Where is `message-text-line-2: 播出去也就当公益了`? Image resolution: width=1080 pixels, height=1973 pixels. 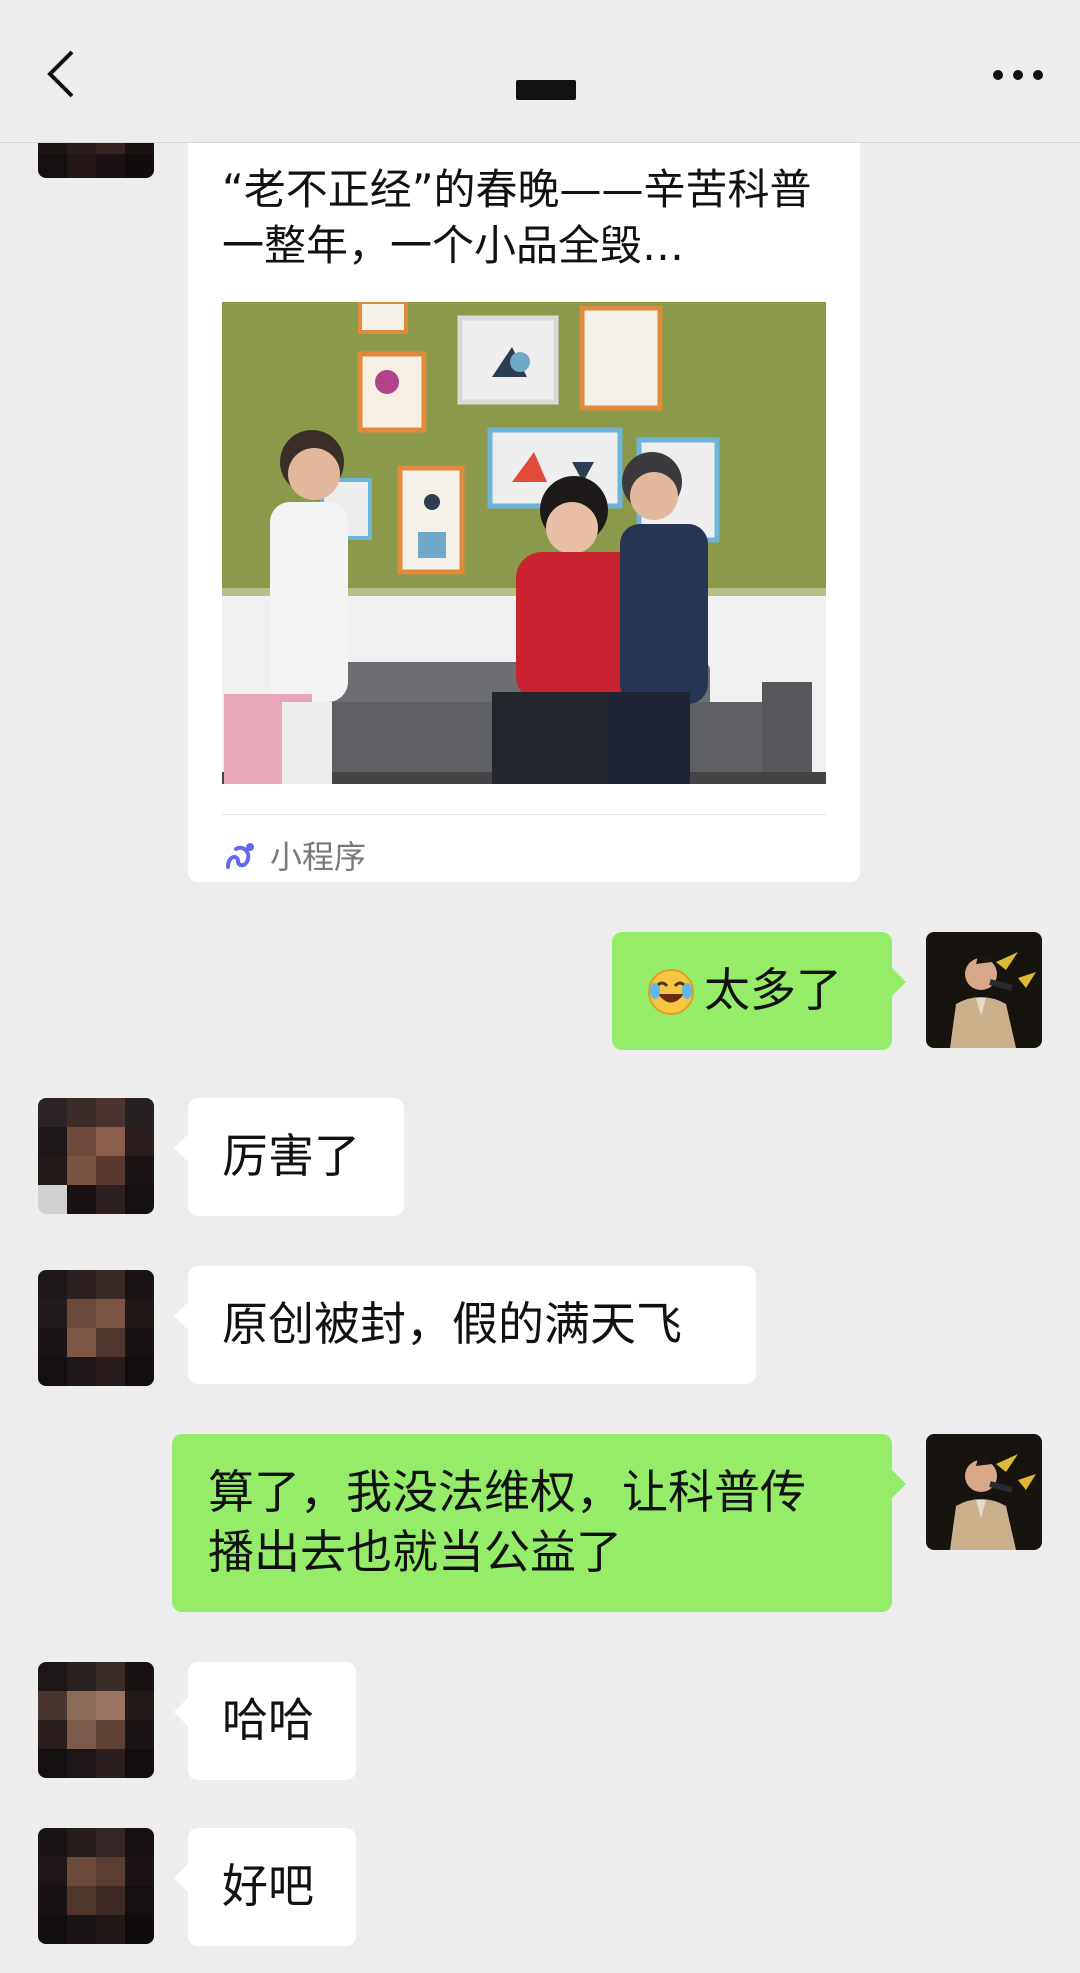
message-text-line-2: 播出去也就当公益了 is located at coordinates (415, 1552).